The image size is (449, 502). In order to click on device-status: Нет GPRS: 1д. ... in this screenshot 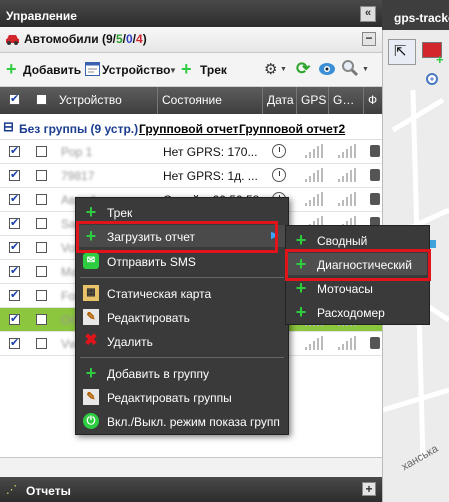, I will do `click(210, 176)`.